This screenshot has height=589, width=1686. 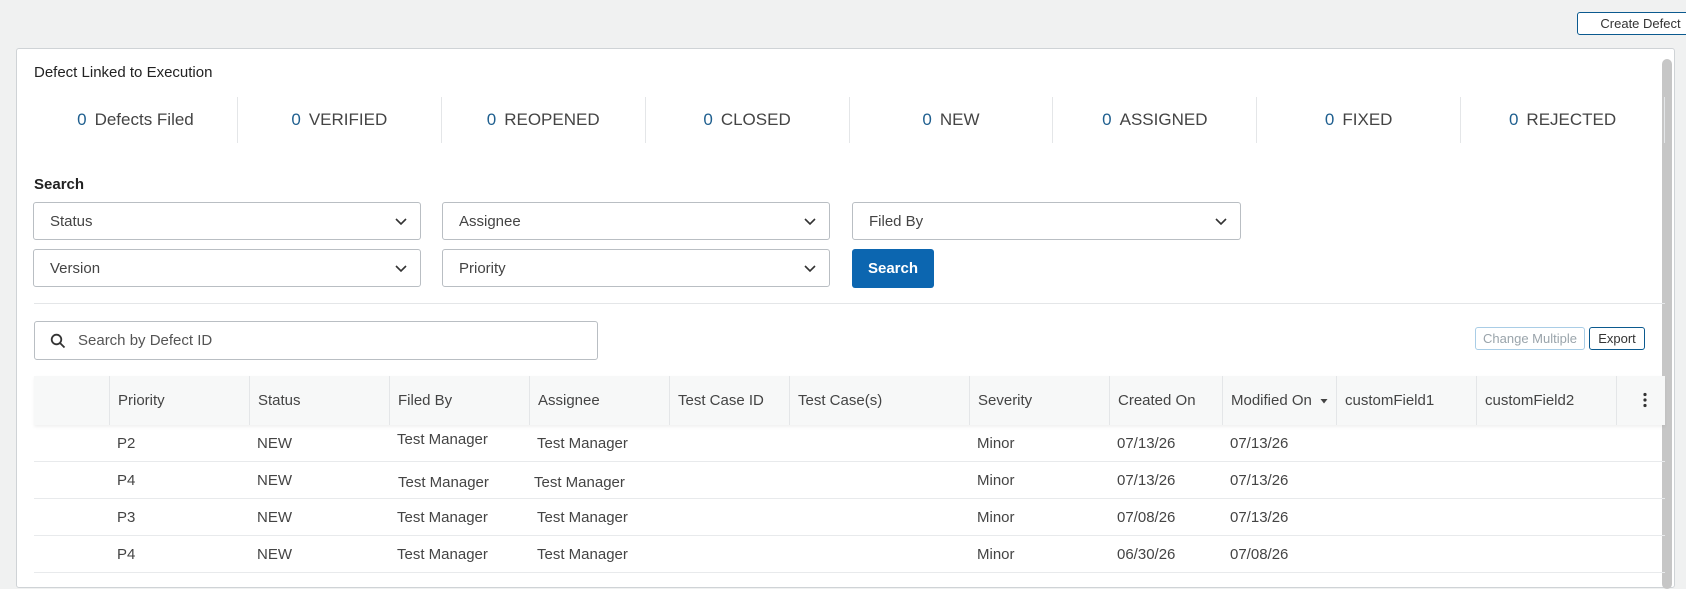 What do you see at coordinates (1530, 400) in the screenshot?
I see `column-header-label: customField2` at bounding box center [1530, 400].